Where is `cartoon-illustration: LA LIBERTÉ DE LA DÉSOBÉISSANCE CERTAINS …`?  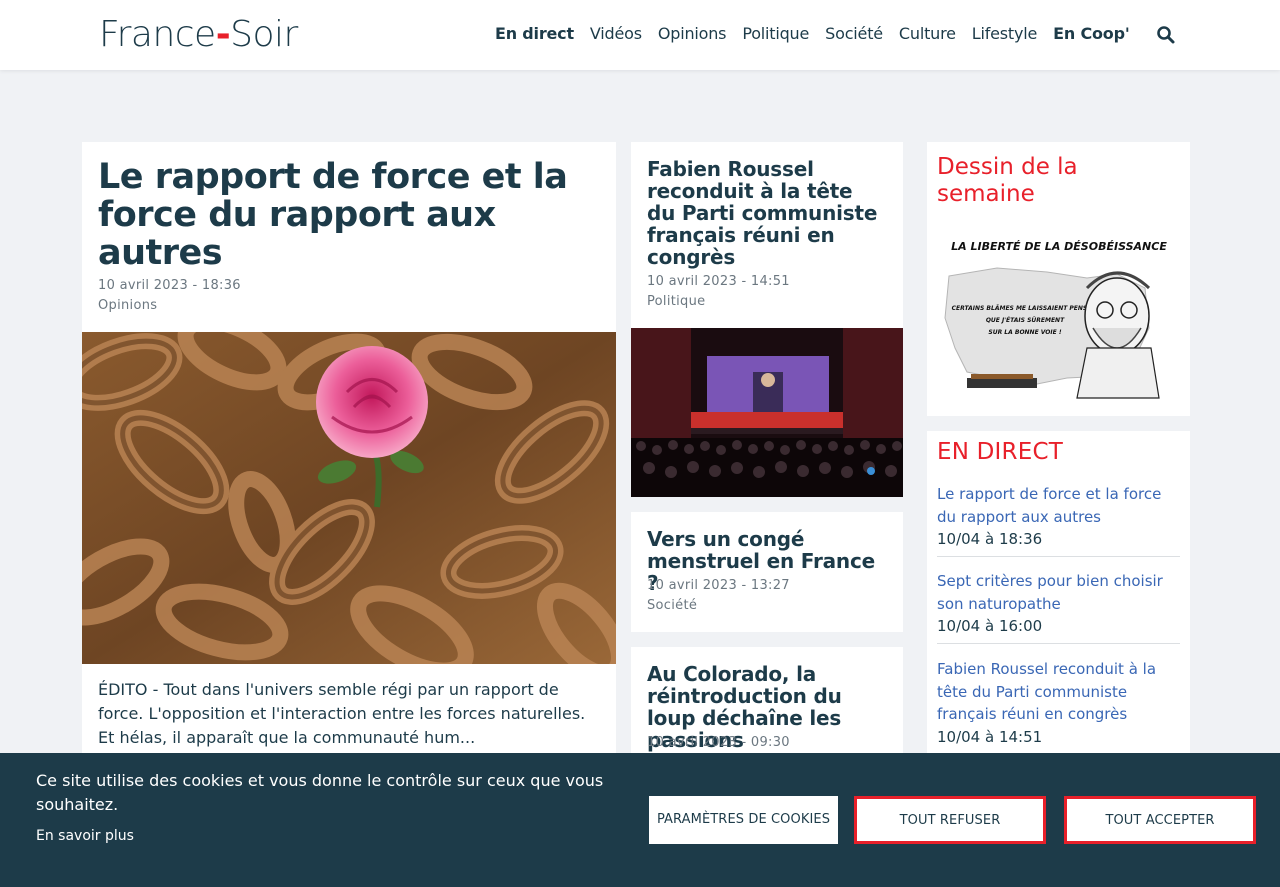
cartoon-illustration: LA LIBERTÉ DE LA DÉSOBÉISSANCE CERTAINS … is located at coordinates (1058, 317).